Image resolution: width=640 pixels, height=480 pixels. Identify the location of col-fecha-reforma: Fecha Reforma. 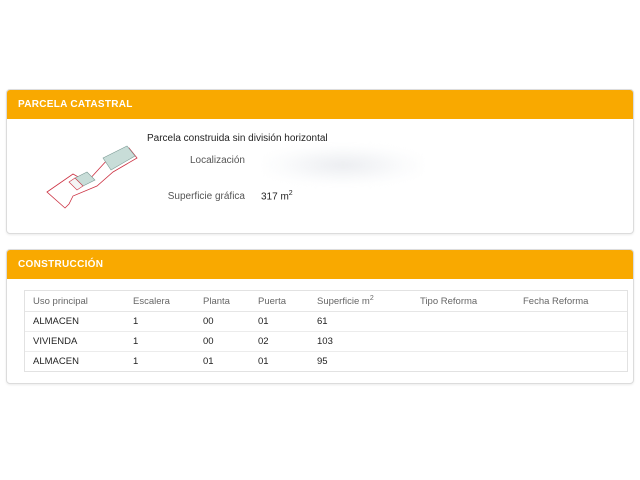
(571, 301).